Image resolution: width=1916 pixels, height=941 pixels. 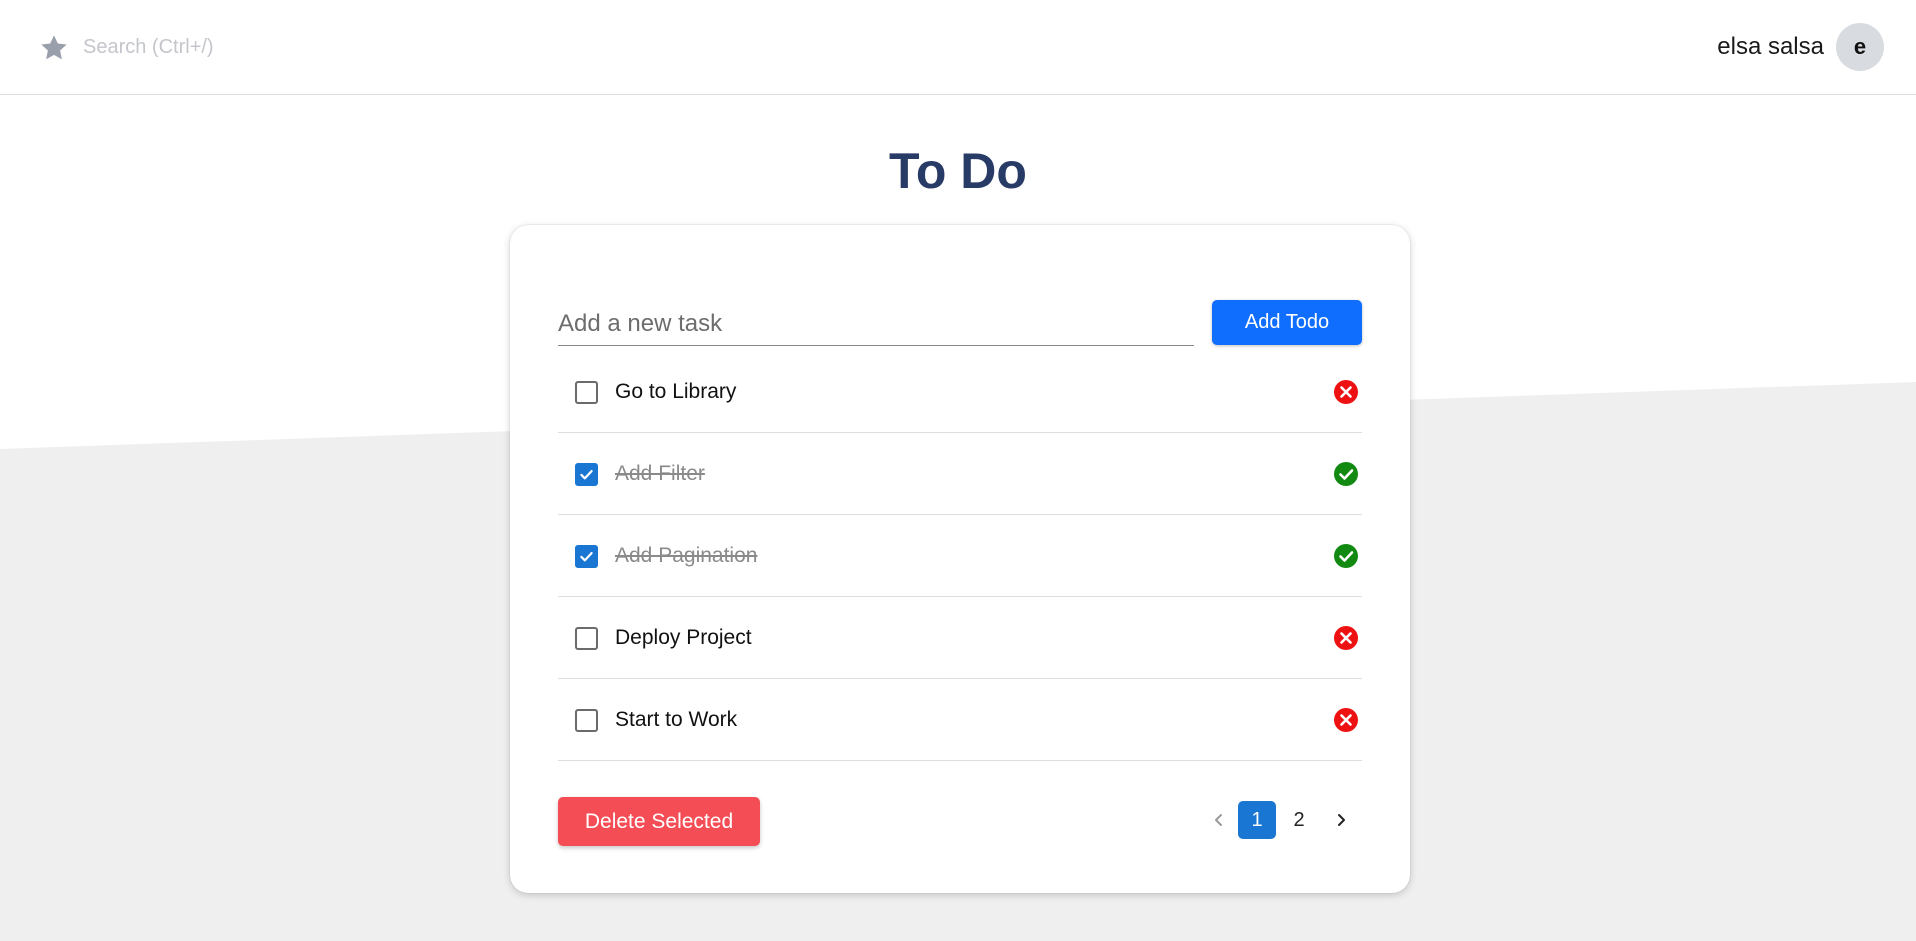 I want to click on delete-selected-button: Delete Selected, so click(x=659, y=821).